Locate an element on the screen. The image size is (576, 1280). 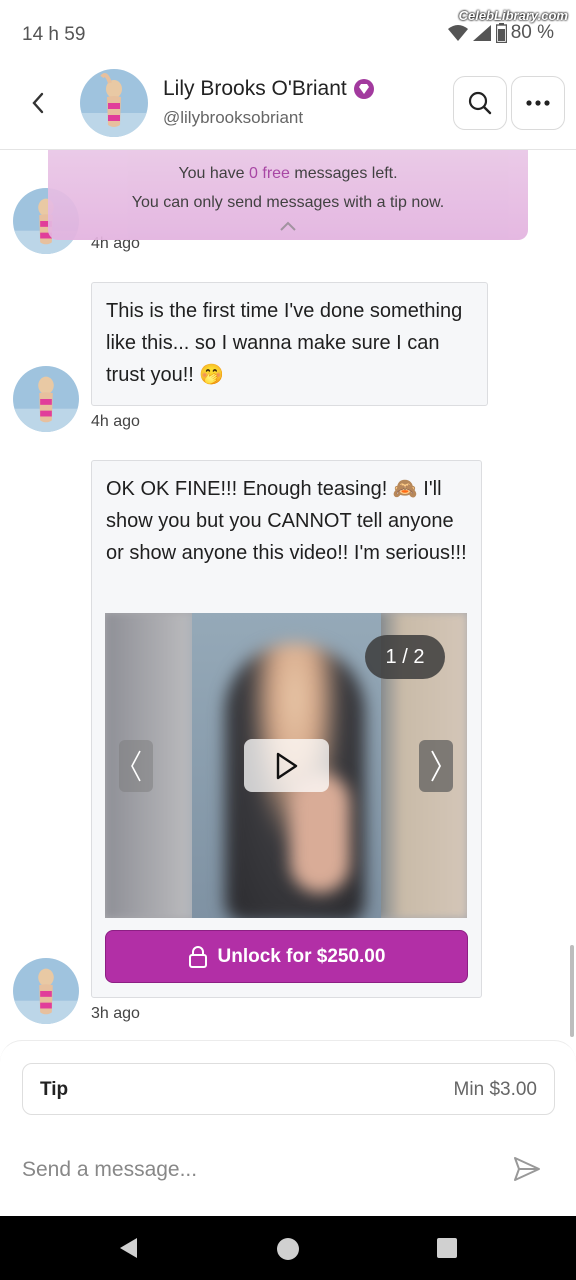
play-icon is located at coordinates (286, 765).